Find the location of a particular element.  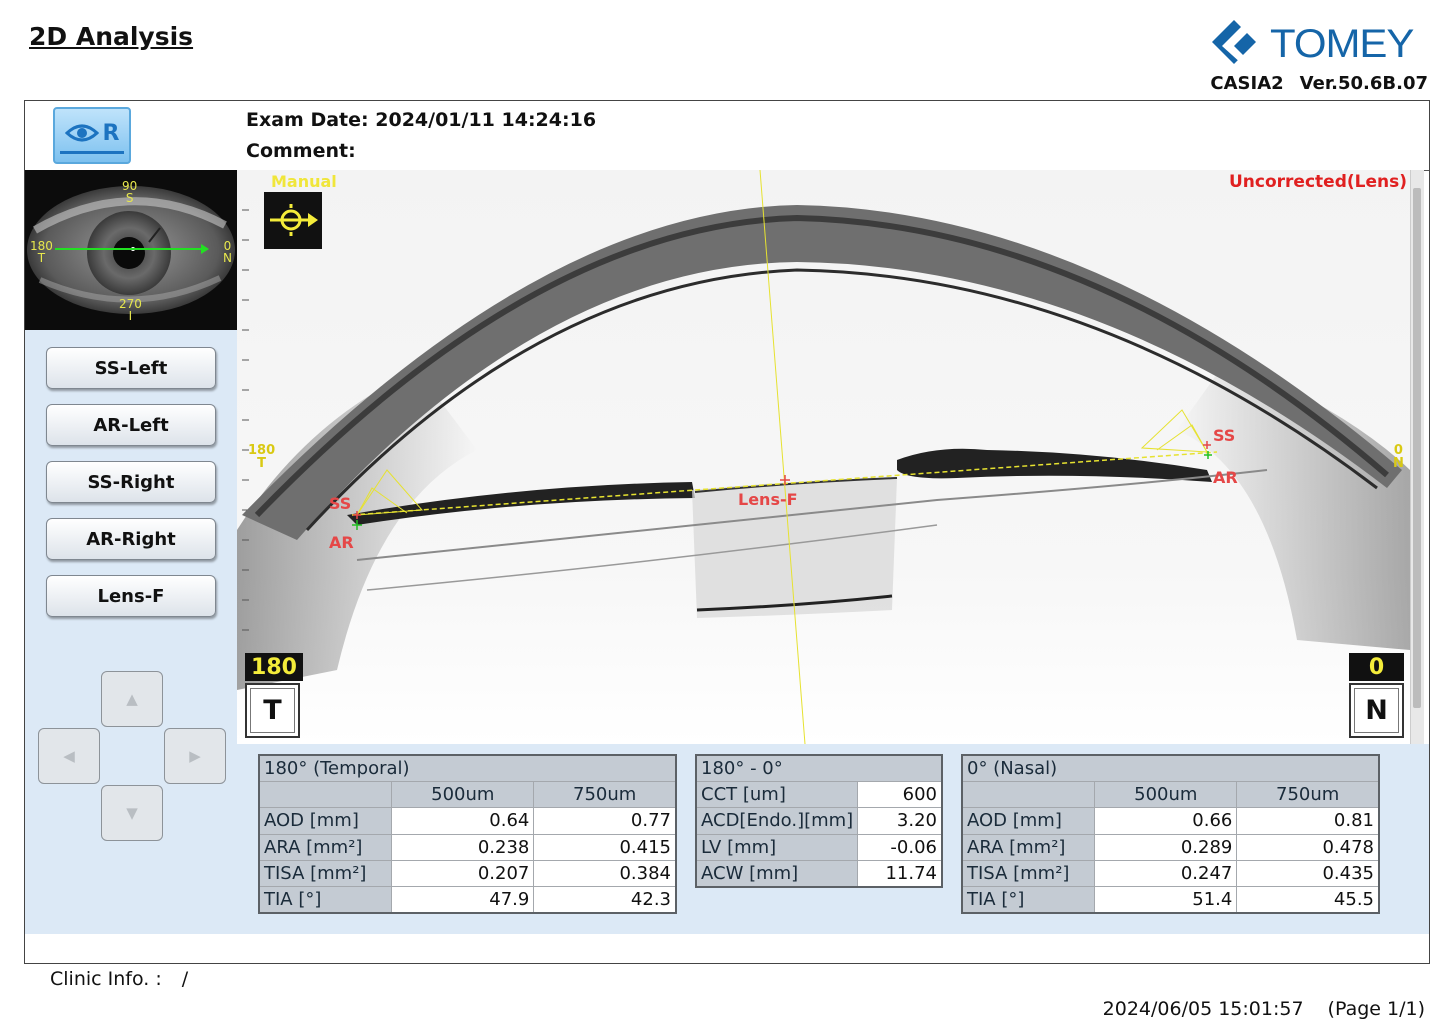

cell-value: 0.238 is located at coordinates (463, 847).